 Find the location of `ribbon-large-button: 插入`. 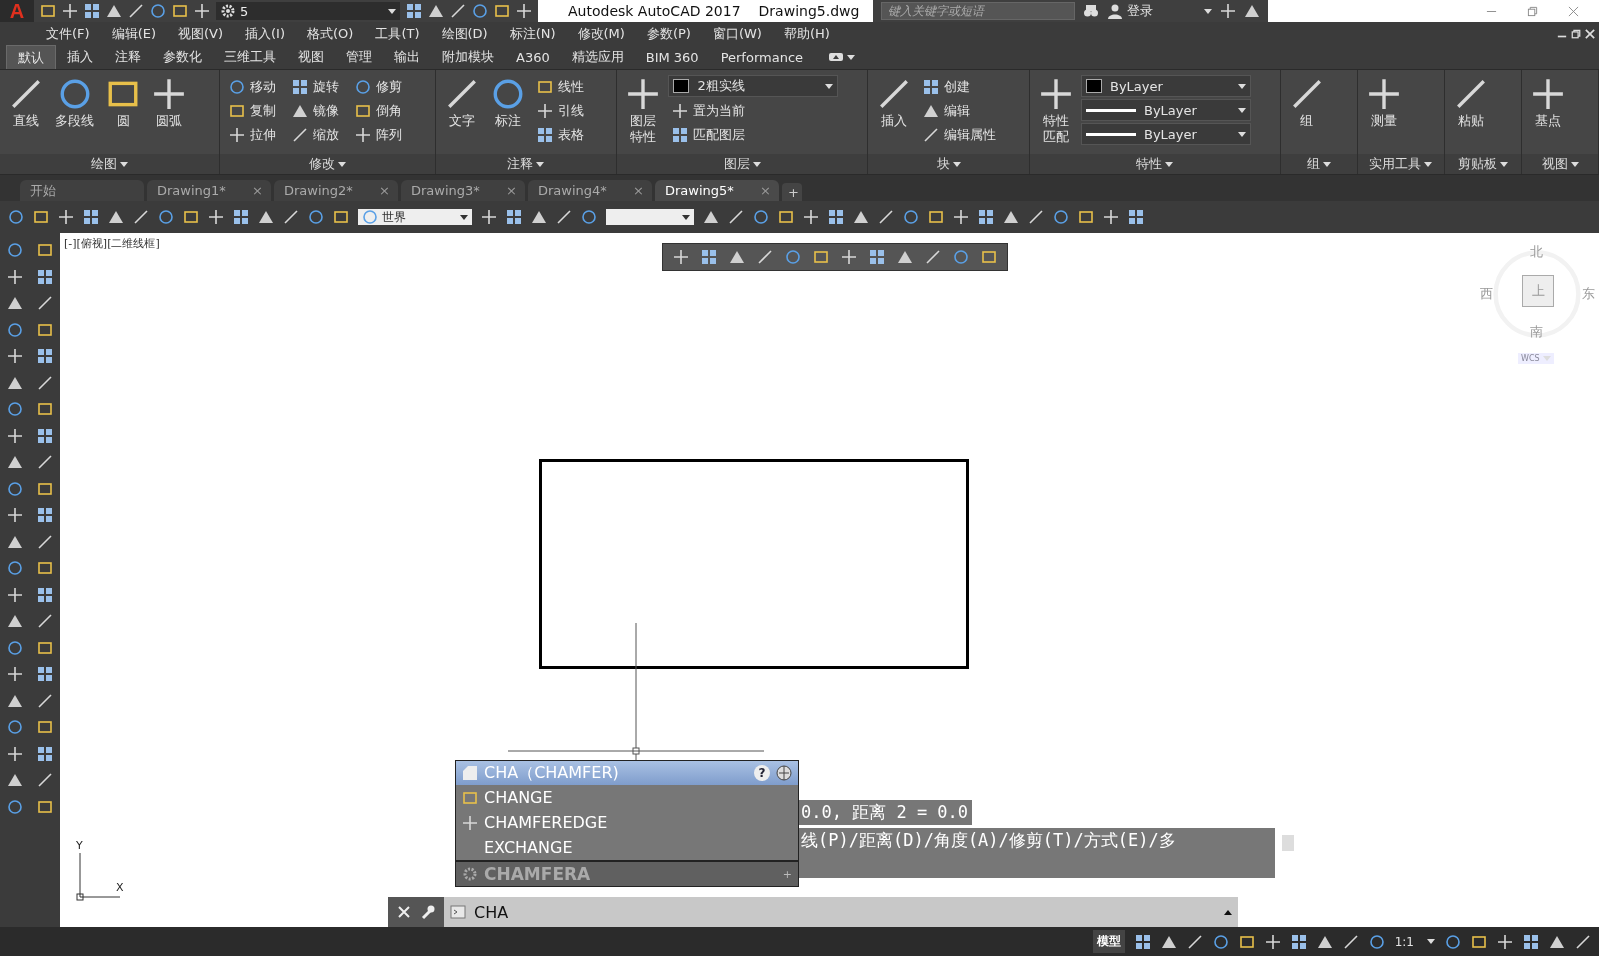

ribbon-large-button: 插入 is located at coordinates (894, 103).